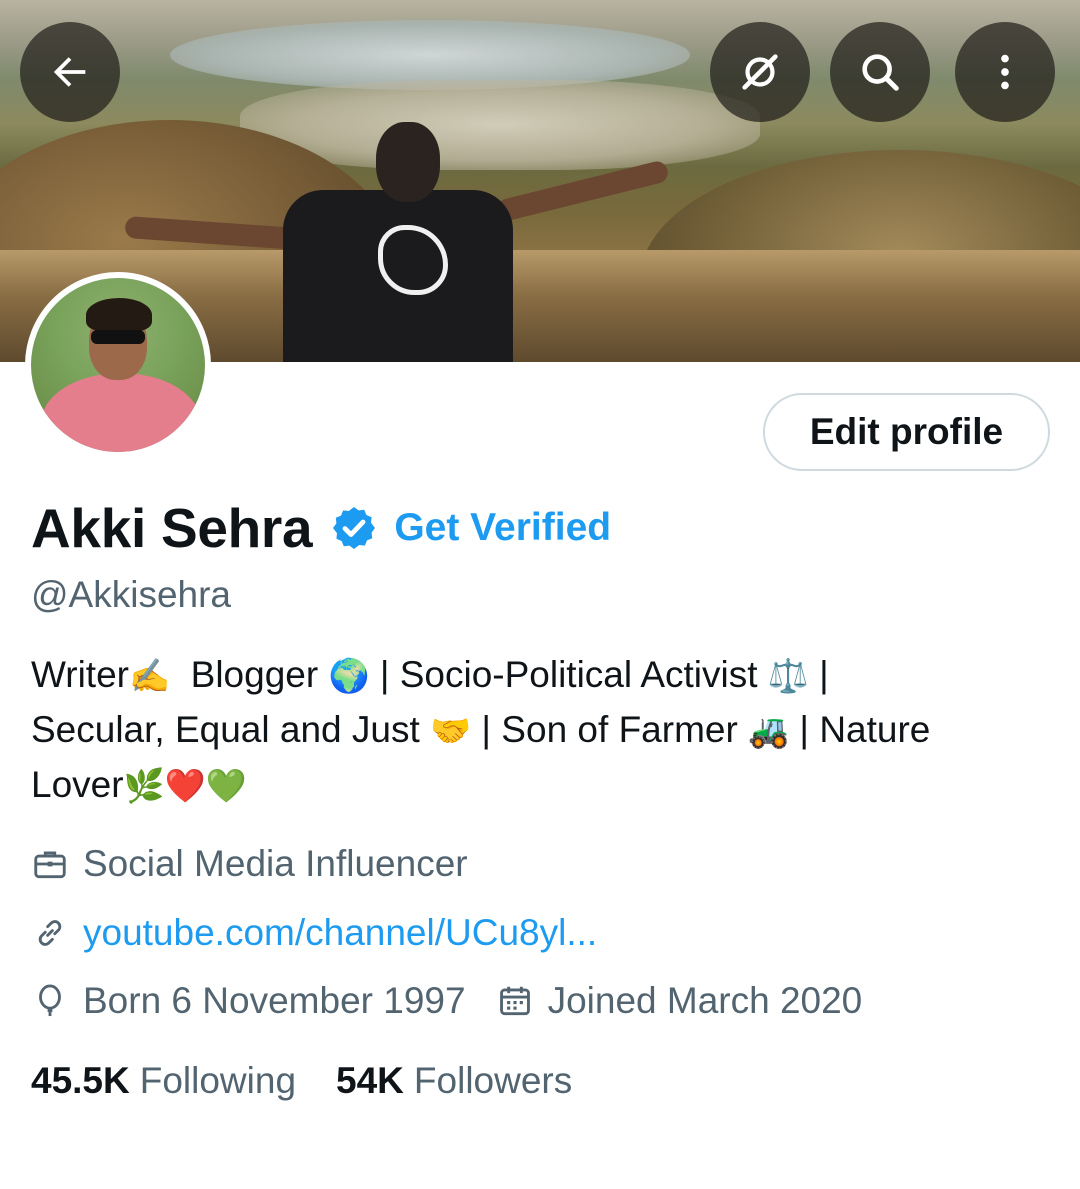 The height and width of the screenshot is (1189, 1080). I want to click on balloon-icon, so click(50, 1000).